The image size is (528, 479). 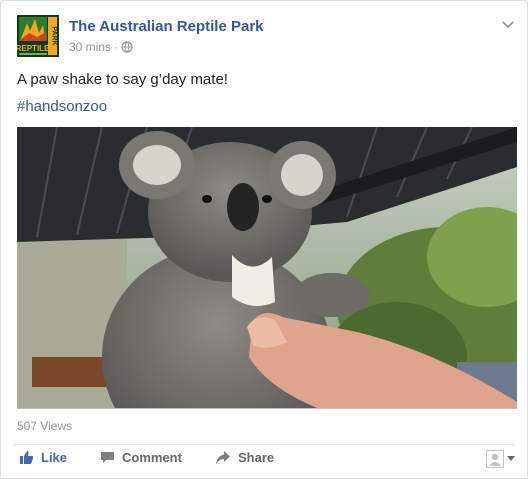 I want to click on post-options-chevron-icon, so click(x=508, y=26).